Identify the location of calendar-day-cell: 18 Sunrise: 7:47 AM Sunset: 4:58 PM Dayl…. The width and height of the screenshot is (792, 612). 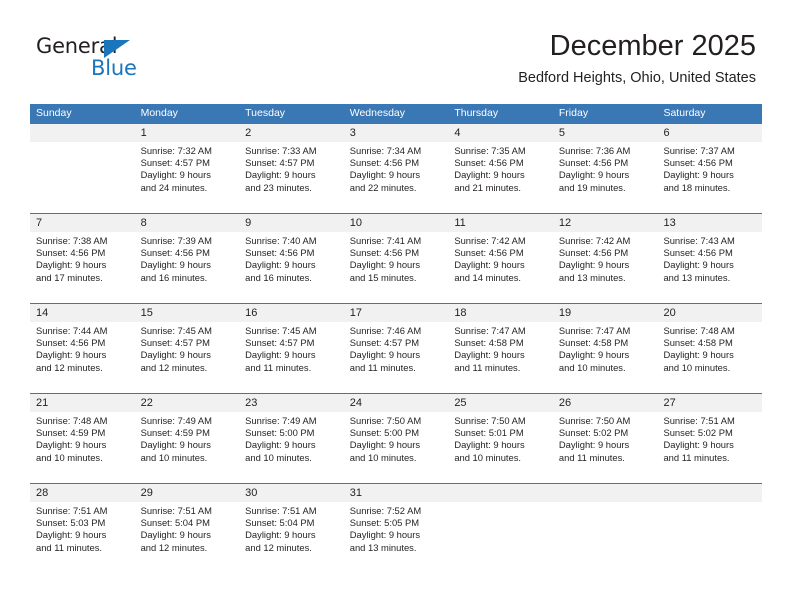
(500, 348).